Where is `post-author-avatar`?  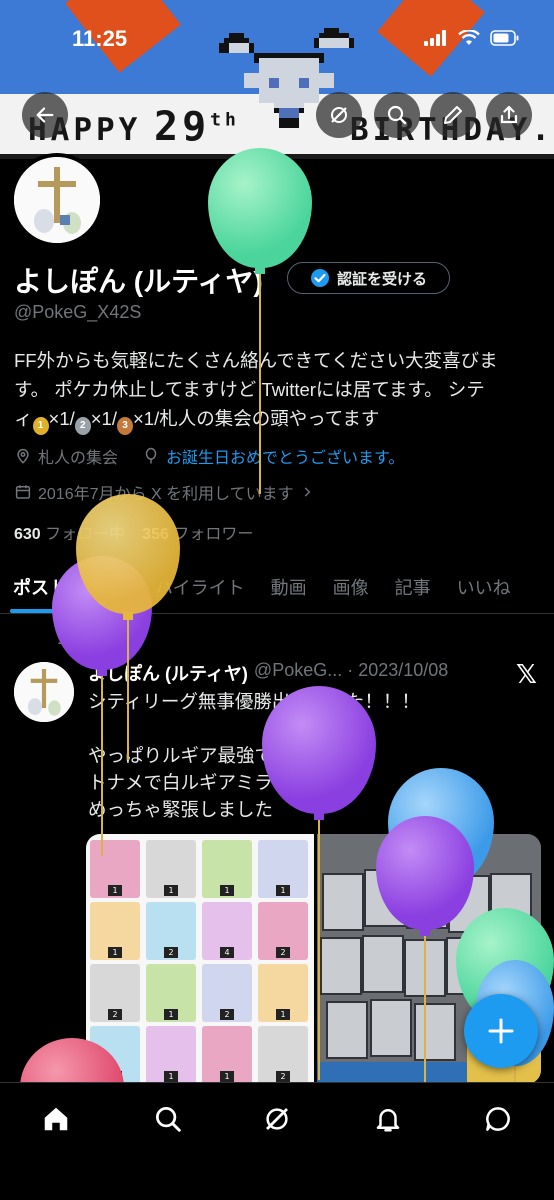 post-author-avatar is located at coordinates (44, 692).